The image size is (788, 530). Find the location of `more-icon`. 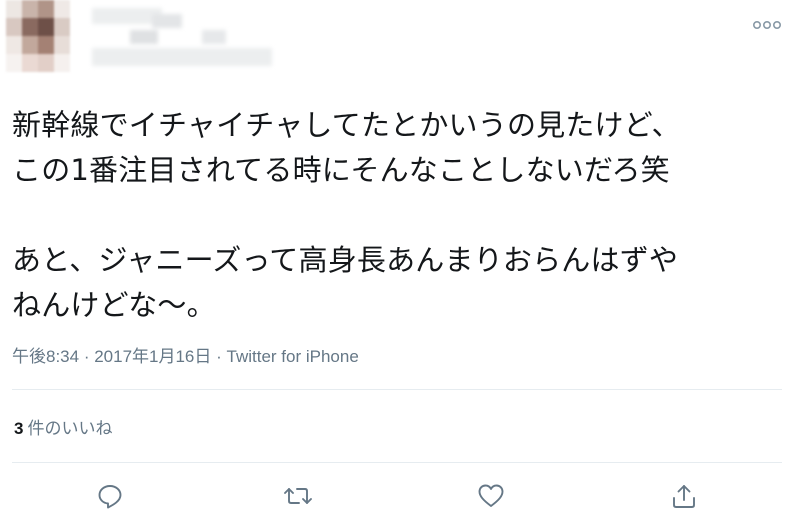

more-icon is located at coordinates (767, 23).